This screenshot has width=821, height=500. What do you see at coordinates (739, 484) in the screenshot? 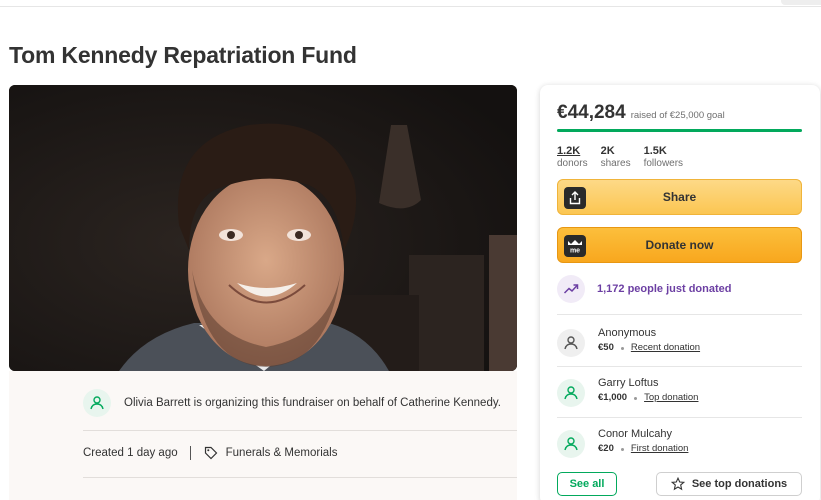
I see `see-top-label: See top donations` at bounding box center [739, 484].